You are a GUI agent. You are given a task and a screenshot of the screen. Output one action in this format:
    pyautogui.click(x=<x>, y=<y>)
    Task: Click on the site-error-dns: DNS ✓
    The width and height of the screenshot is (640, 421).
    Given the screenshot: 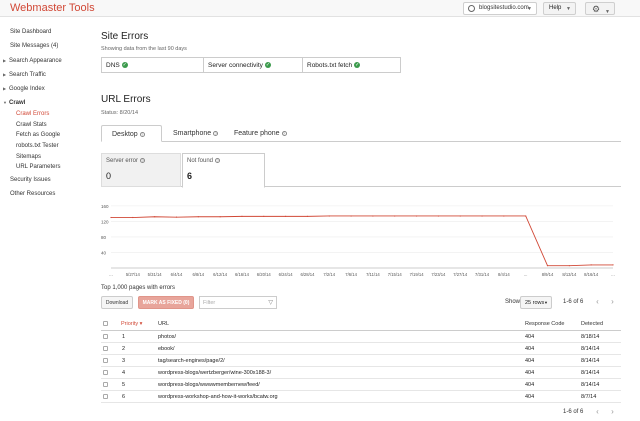 What is the action you would take?
    pyautogui.click(x=153, y=65)
    